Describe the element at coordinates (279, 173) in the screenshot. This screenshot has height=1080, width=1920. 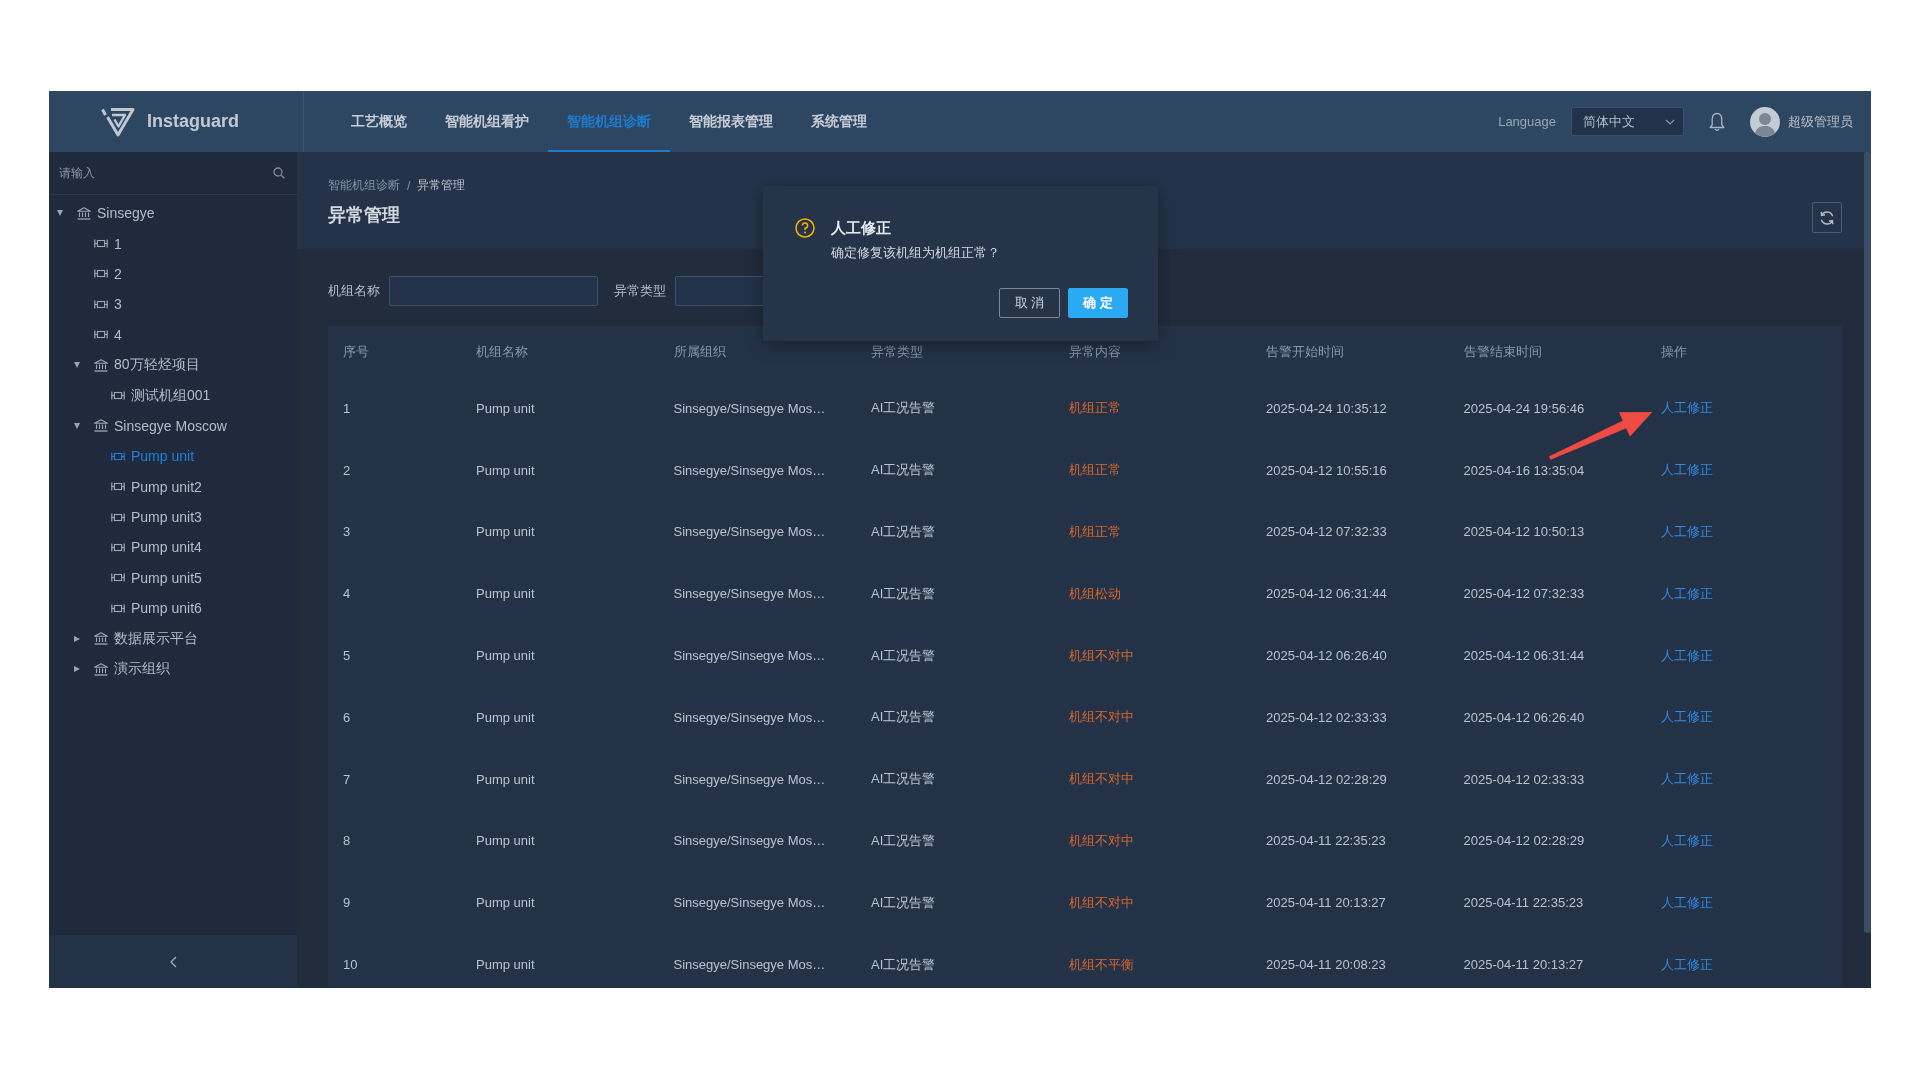
I see `search-icon` at that location.